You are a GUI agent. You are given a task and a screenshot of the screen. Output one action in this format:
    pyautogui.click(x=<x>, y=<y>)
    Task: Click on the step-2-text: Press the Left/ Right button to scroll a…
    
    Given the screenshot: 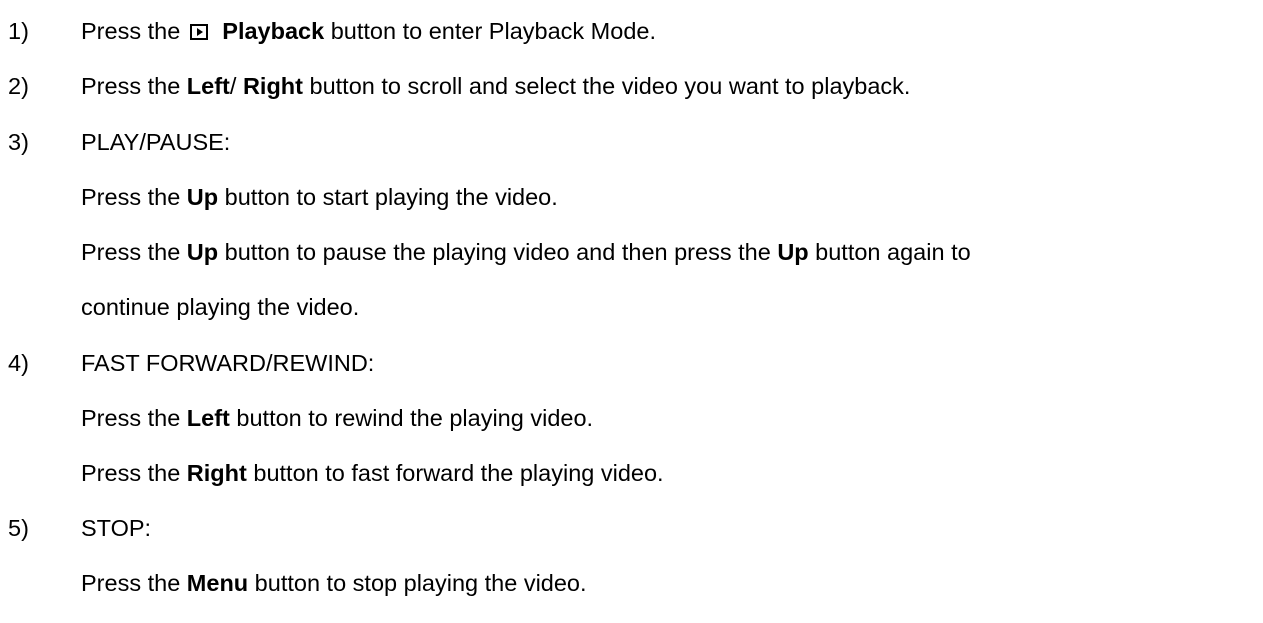 What is the action you would take?
    pyautogui.click(x=495, y=86)
    